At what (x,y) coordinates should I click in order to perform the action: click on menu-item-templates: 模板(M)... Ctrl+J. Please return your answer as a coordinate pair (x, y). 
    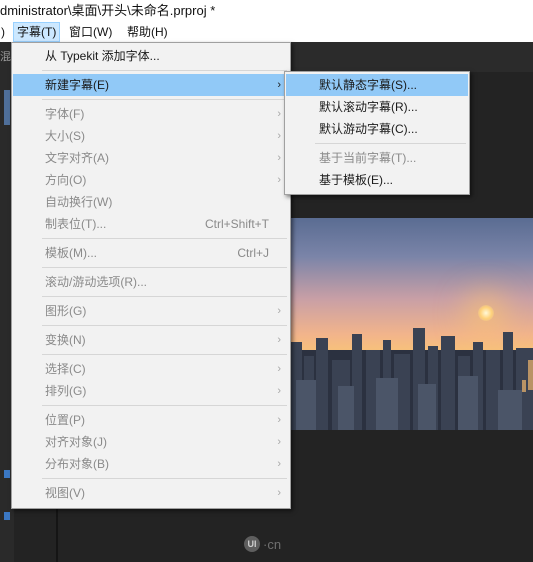
    Looking at the image, I should click on (151, 253).